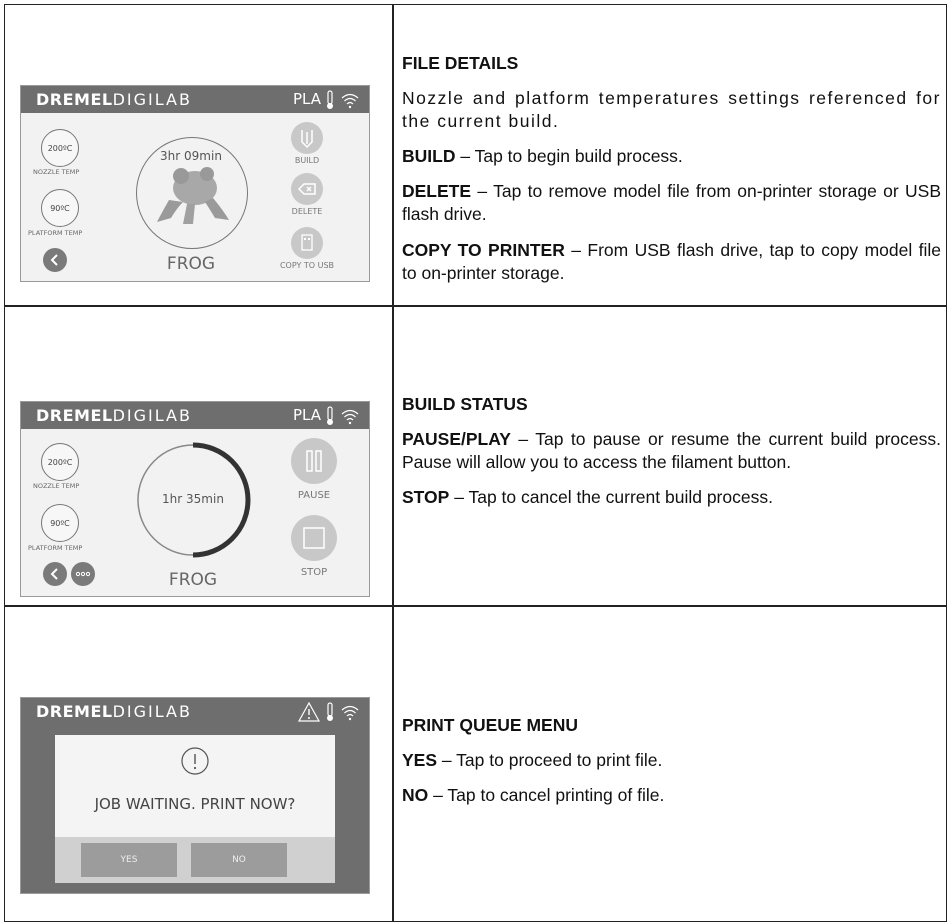 This screenshot has width=951, height=924. I want to click on confirm-dialog: JOB WAITING. PRINT NOW? YES NO, so click(195, 809).